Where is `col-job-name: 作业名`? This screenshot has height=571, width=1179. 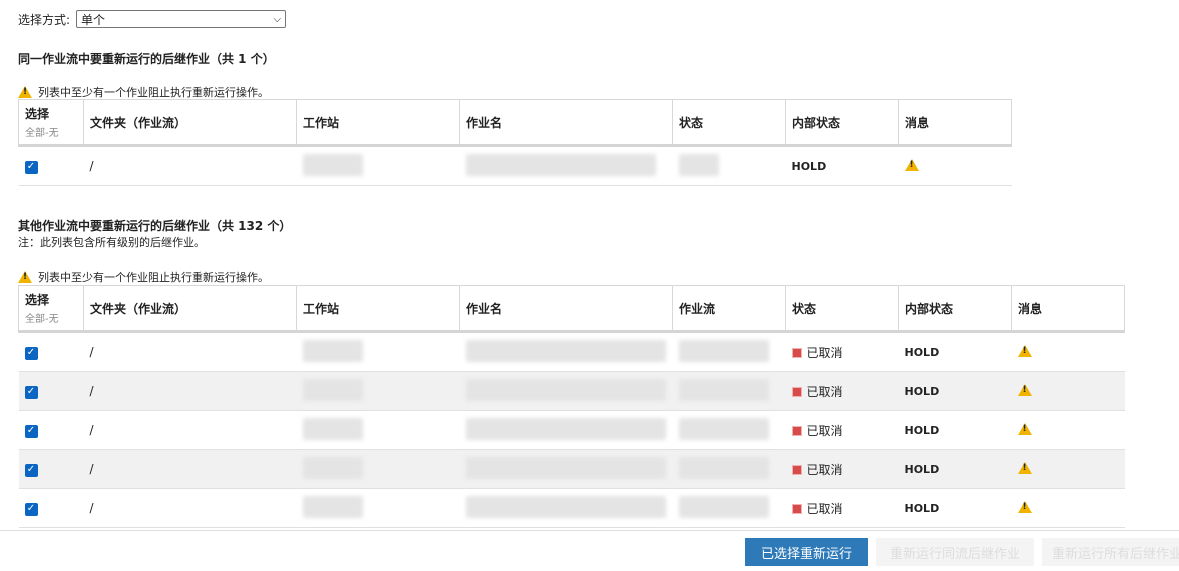
col-job-name: 作业名 is located at coordinates (566, 309).